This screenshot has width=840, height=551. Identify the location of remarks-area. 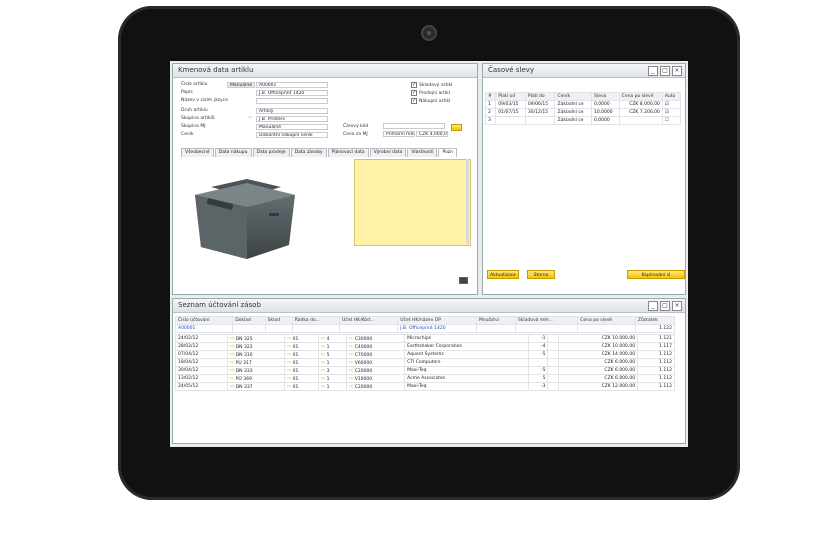
(412, 202).